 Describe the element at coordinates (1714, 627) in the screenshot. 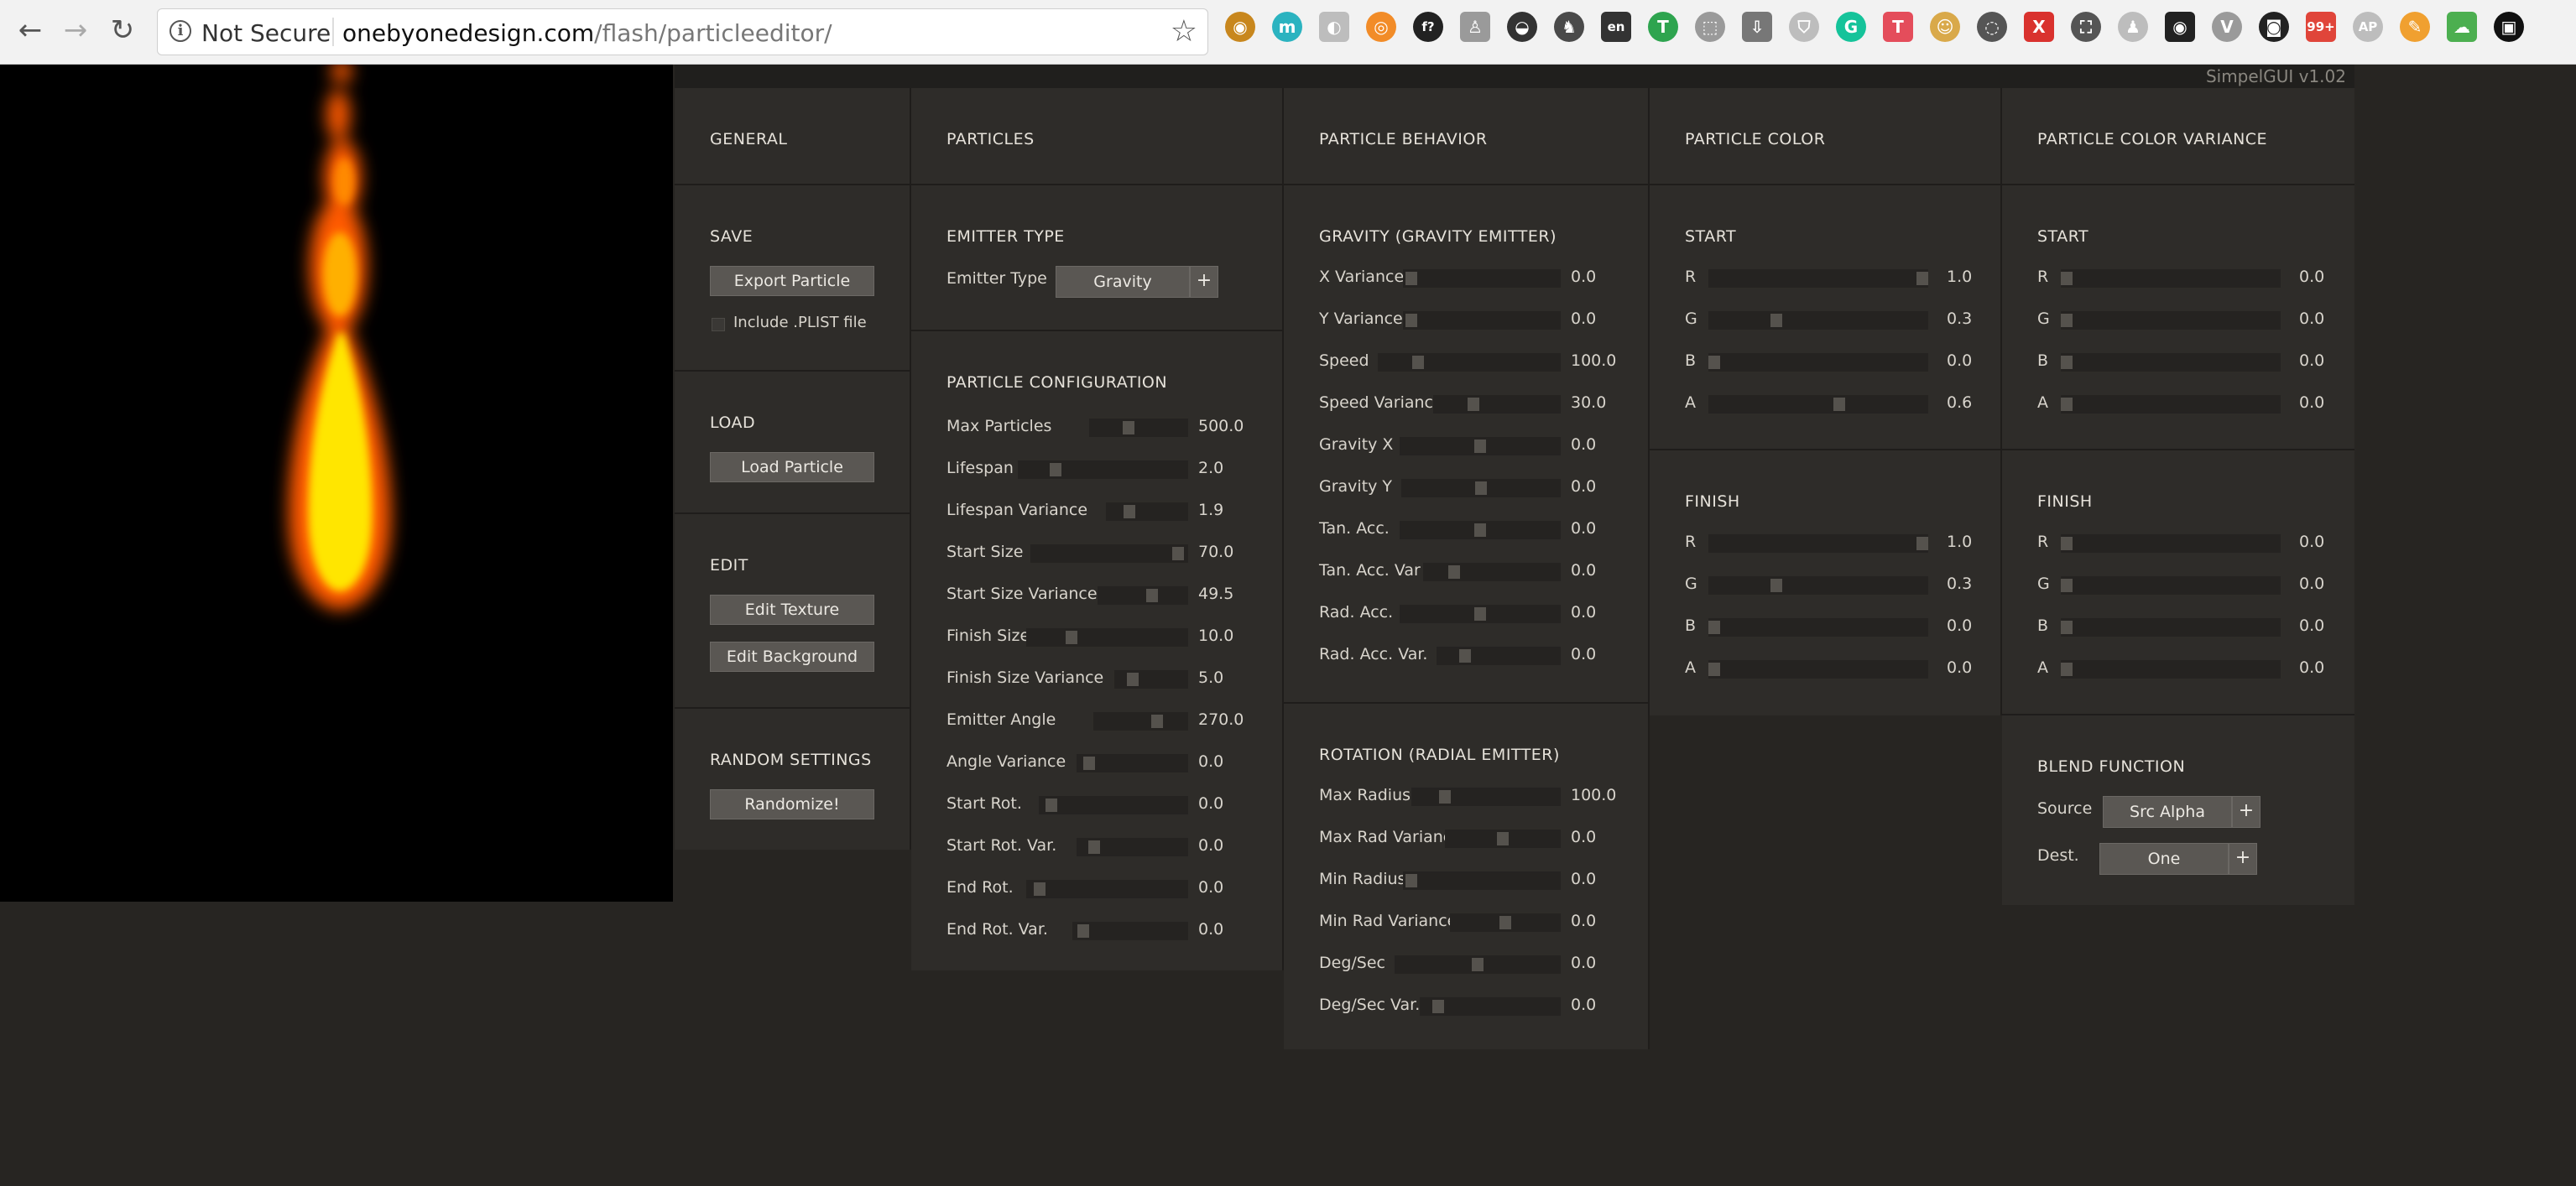

I see `color-finish-b-slider-handle` at that location.